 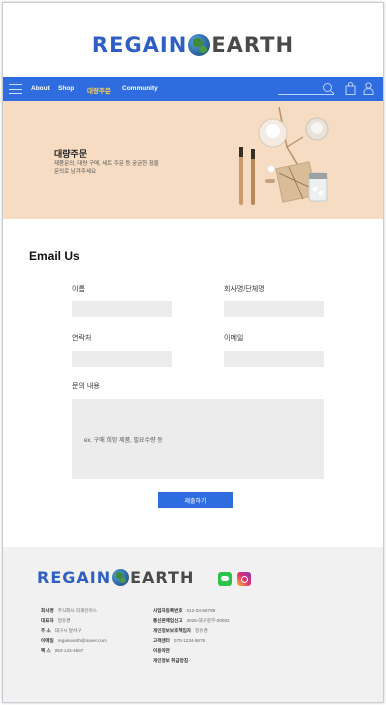 What do you see at coordinates (244, 579) in the screenshot?
I see `instagram-icon` at bounding box center [244, 579].